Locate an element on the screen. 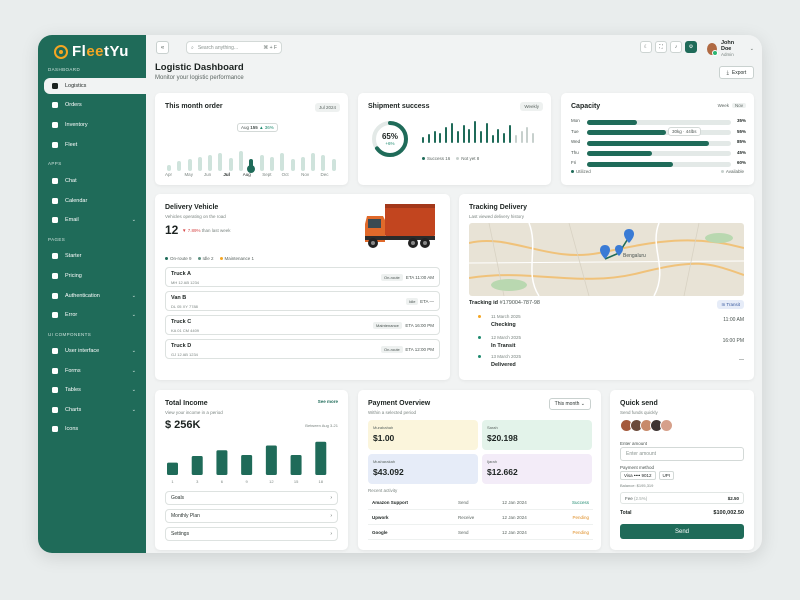 The height and width of the screenshot is (600, 800). monthly-plan-link: Monthly Plan › is located at coordinates (251, 516).